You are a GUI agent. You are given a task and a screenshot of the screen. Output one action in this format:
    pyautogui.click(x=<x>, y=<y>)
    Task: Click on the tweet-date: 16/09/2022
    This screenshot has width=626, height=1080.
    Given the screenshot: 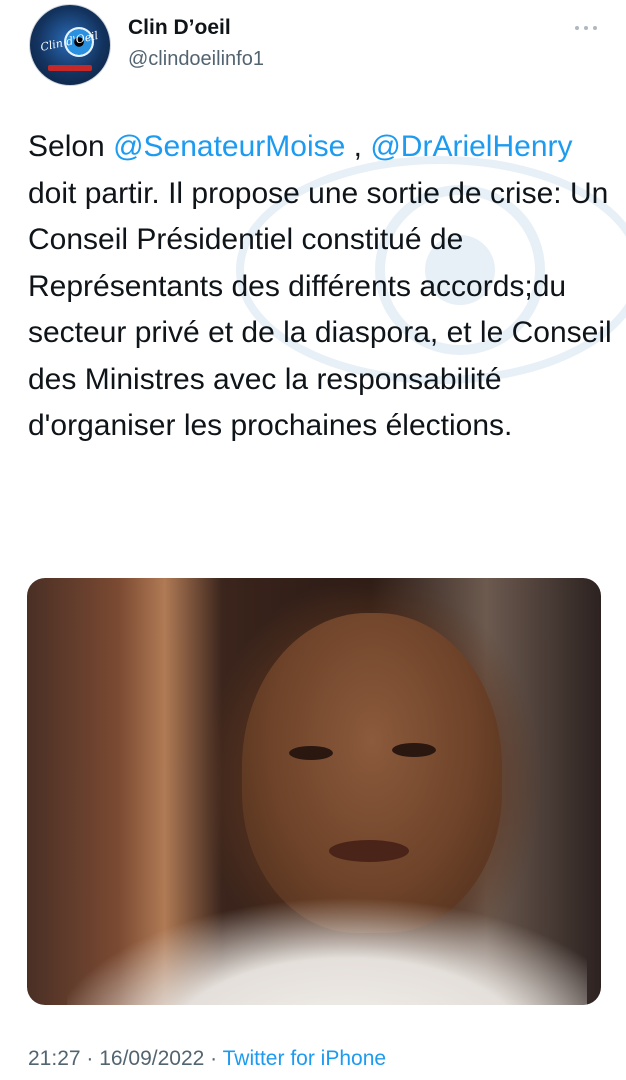 What is the action you would take?
    pyautogui.click(x=151, y=1058)
    